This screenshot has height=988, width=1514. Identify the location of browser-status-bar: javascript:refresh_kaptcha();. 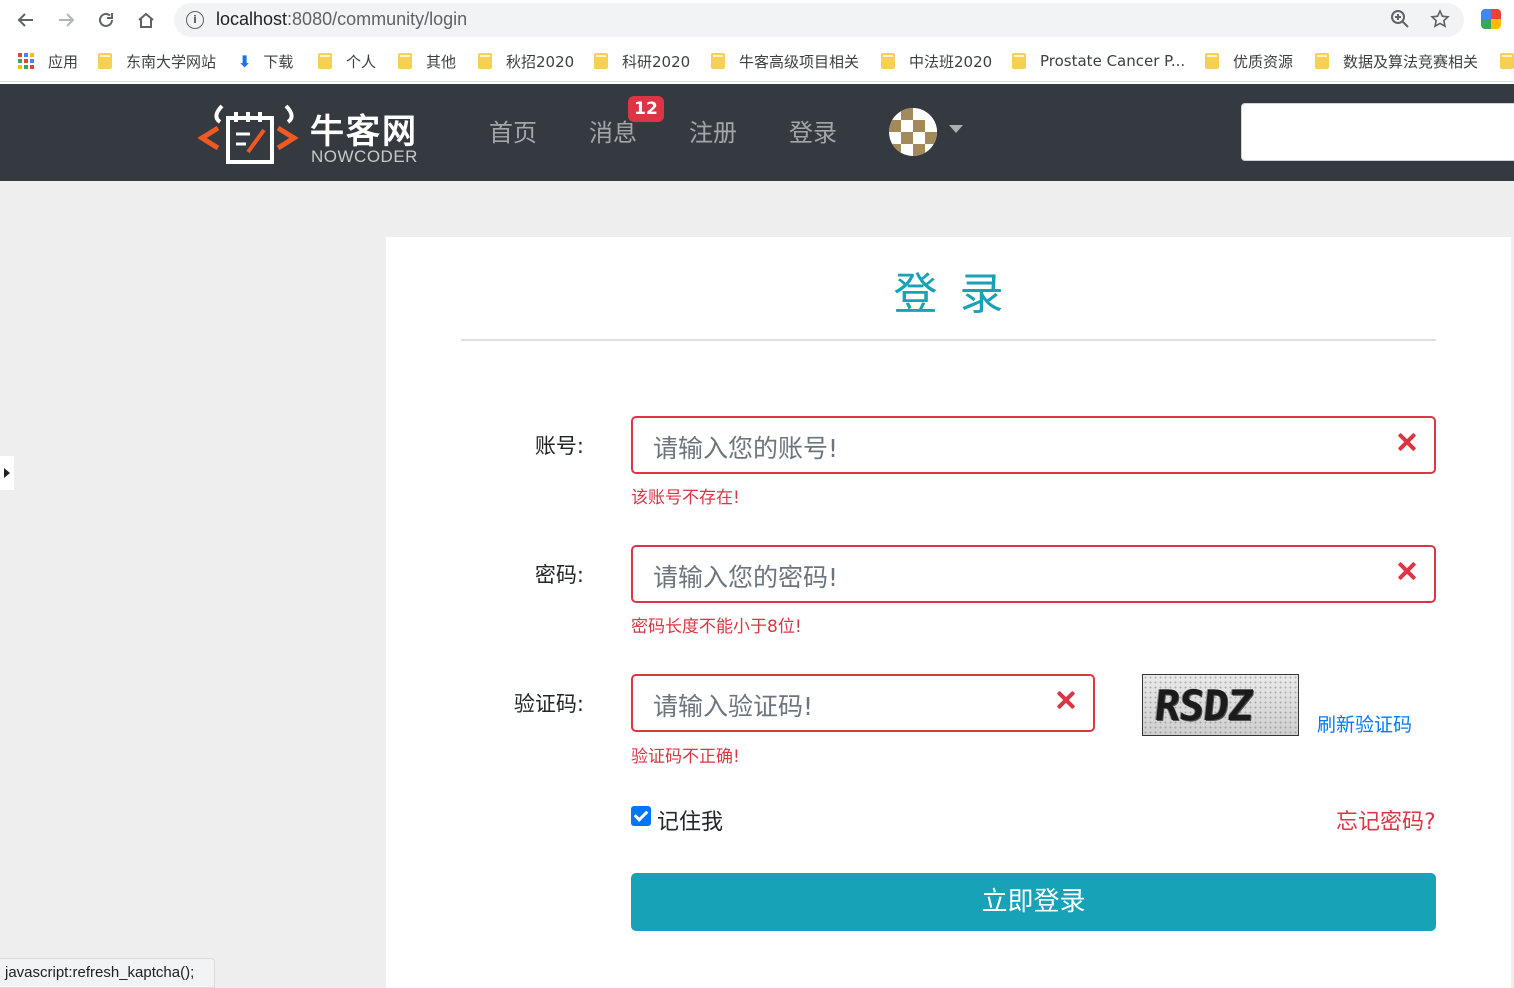
(107, 973).